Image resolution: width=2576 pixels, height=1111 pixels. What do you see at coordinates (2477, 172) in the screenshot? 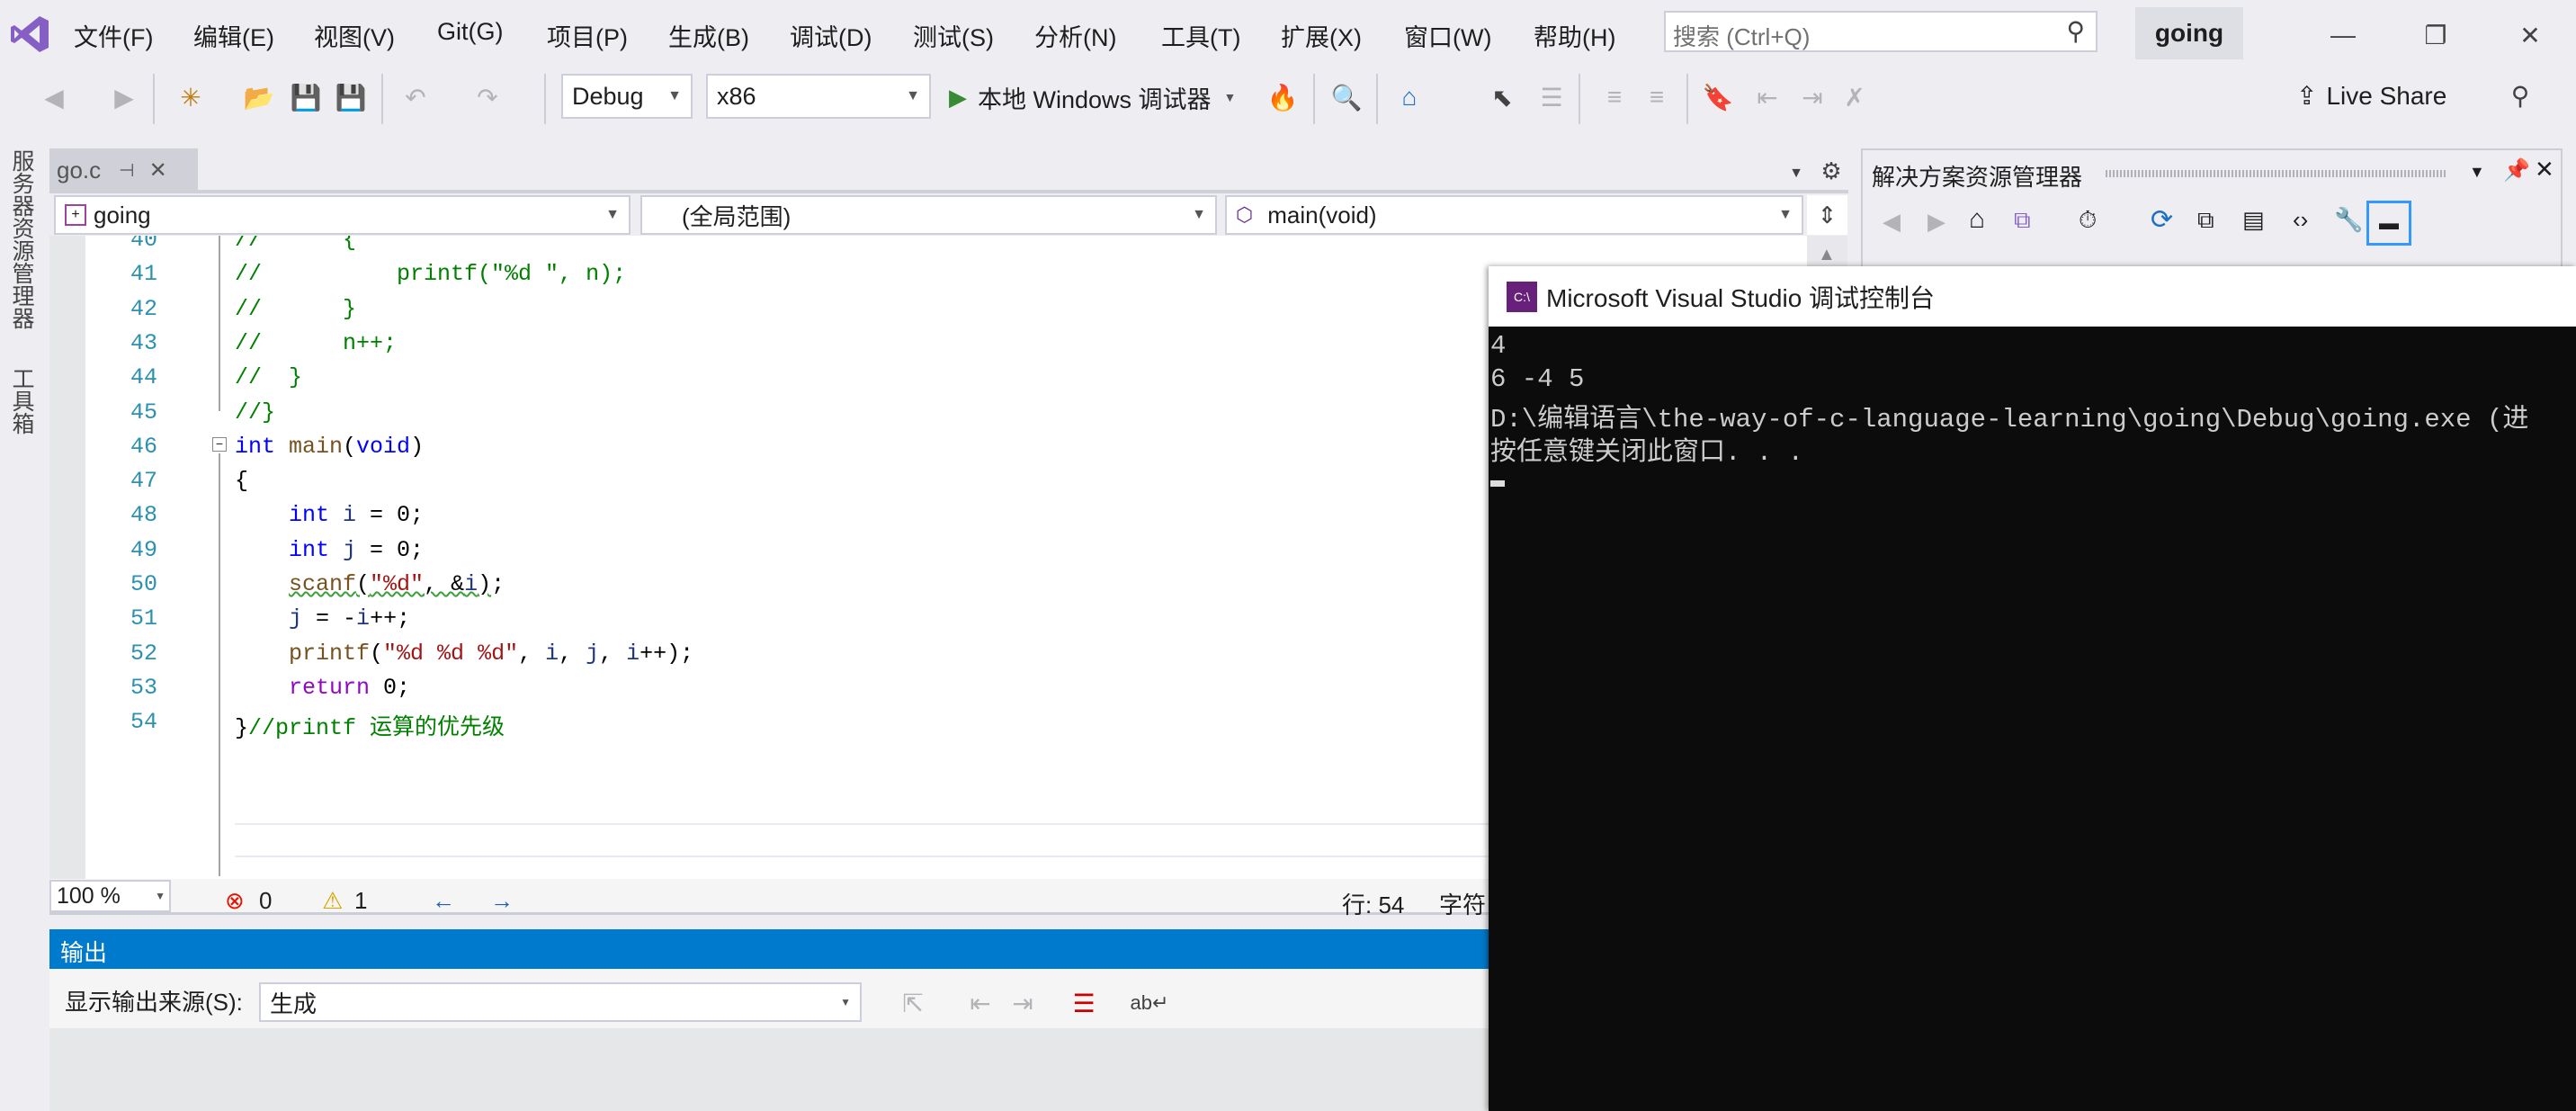
I see `panel-menu-icon: ▼` at bounding box center [2477, 172].